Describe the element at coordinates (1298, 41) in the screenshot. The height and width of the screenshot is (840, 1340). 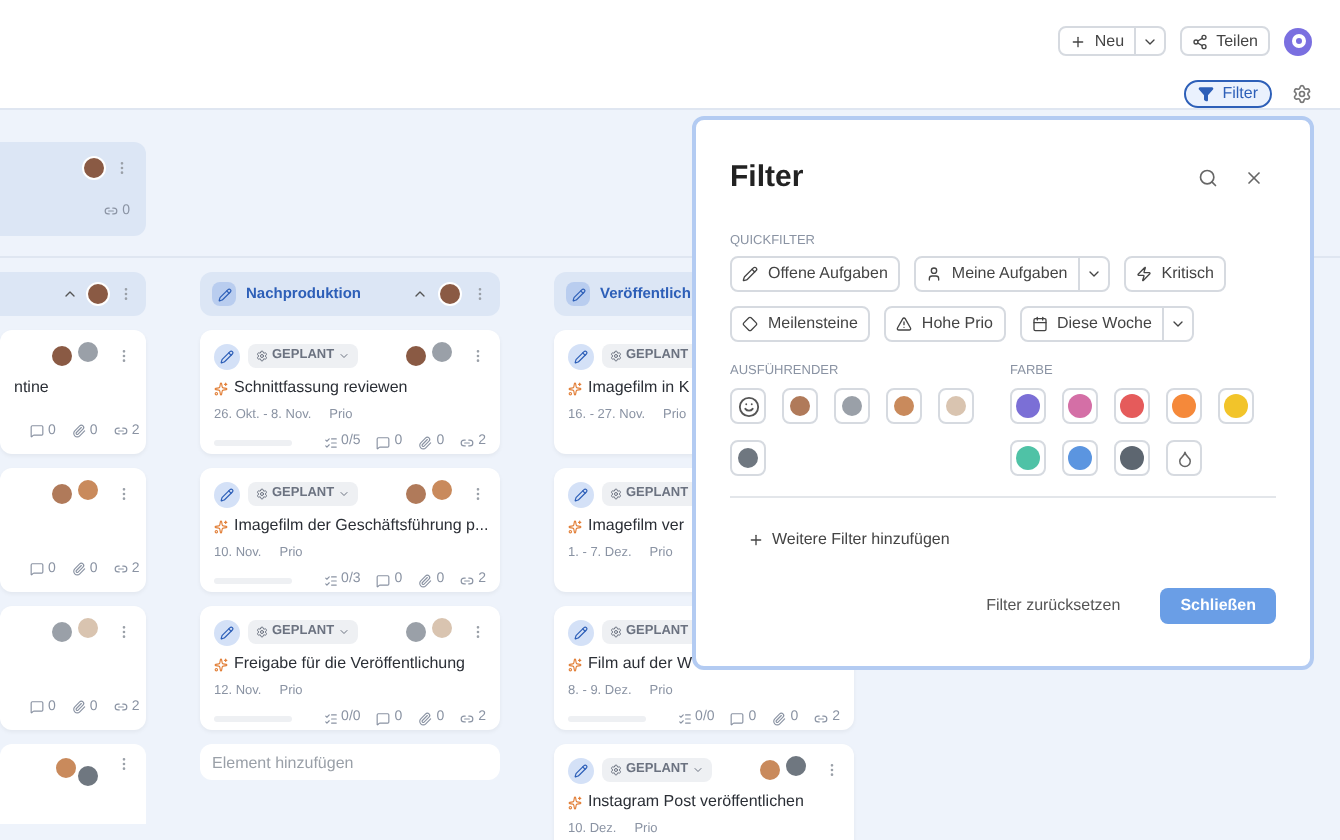
I see `logo-icon` at that location.